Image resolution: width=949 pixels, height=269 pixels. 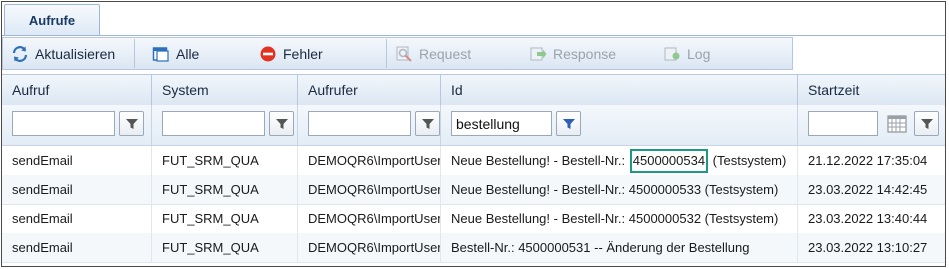 I want to click on filter-input-system, so click(x=213, y=123).